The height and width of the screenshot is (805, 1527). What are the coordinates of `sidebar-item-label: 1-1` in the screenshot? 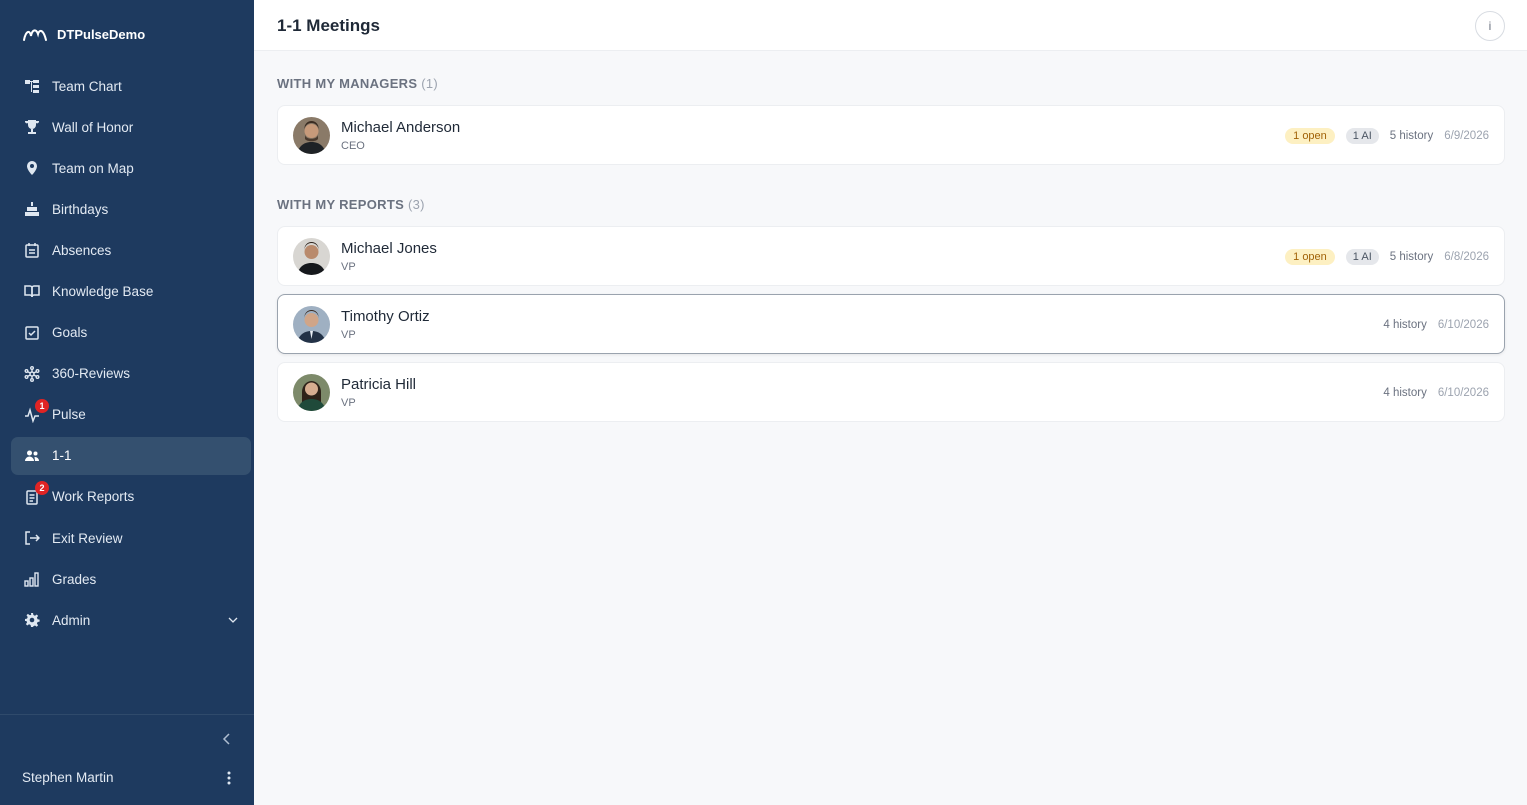 It's located at (62, 456).